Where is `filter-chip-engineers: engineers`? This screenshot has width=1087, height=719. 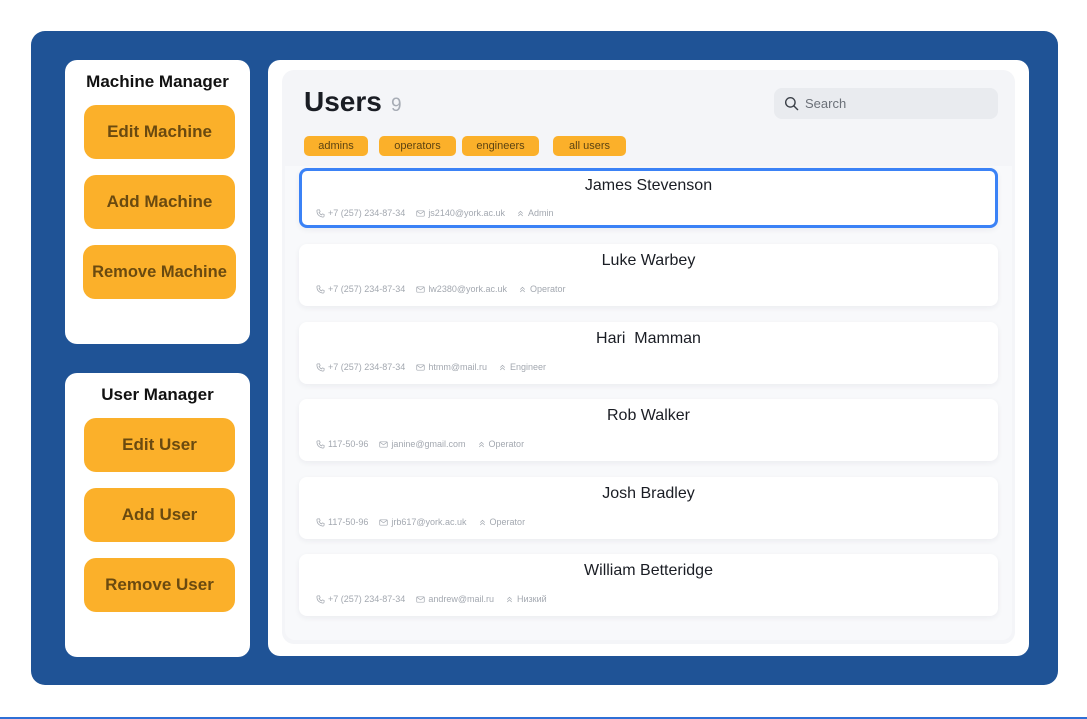
filter-chip-engineers: engineers is located at coordinates (500, 146).